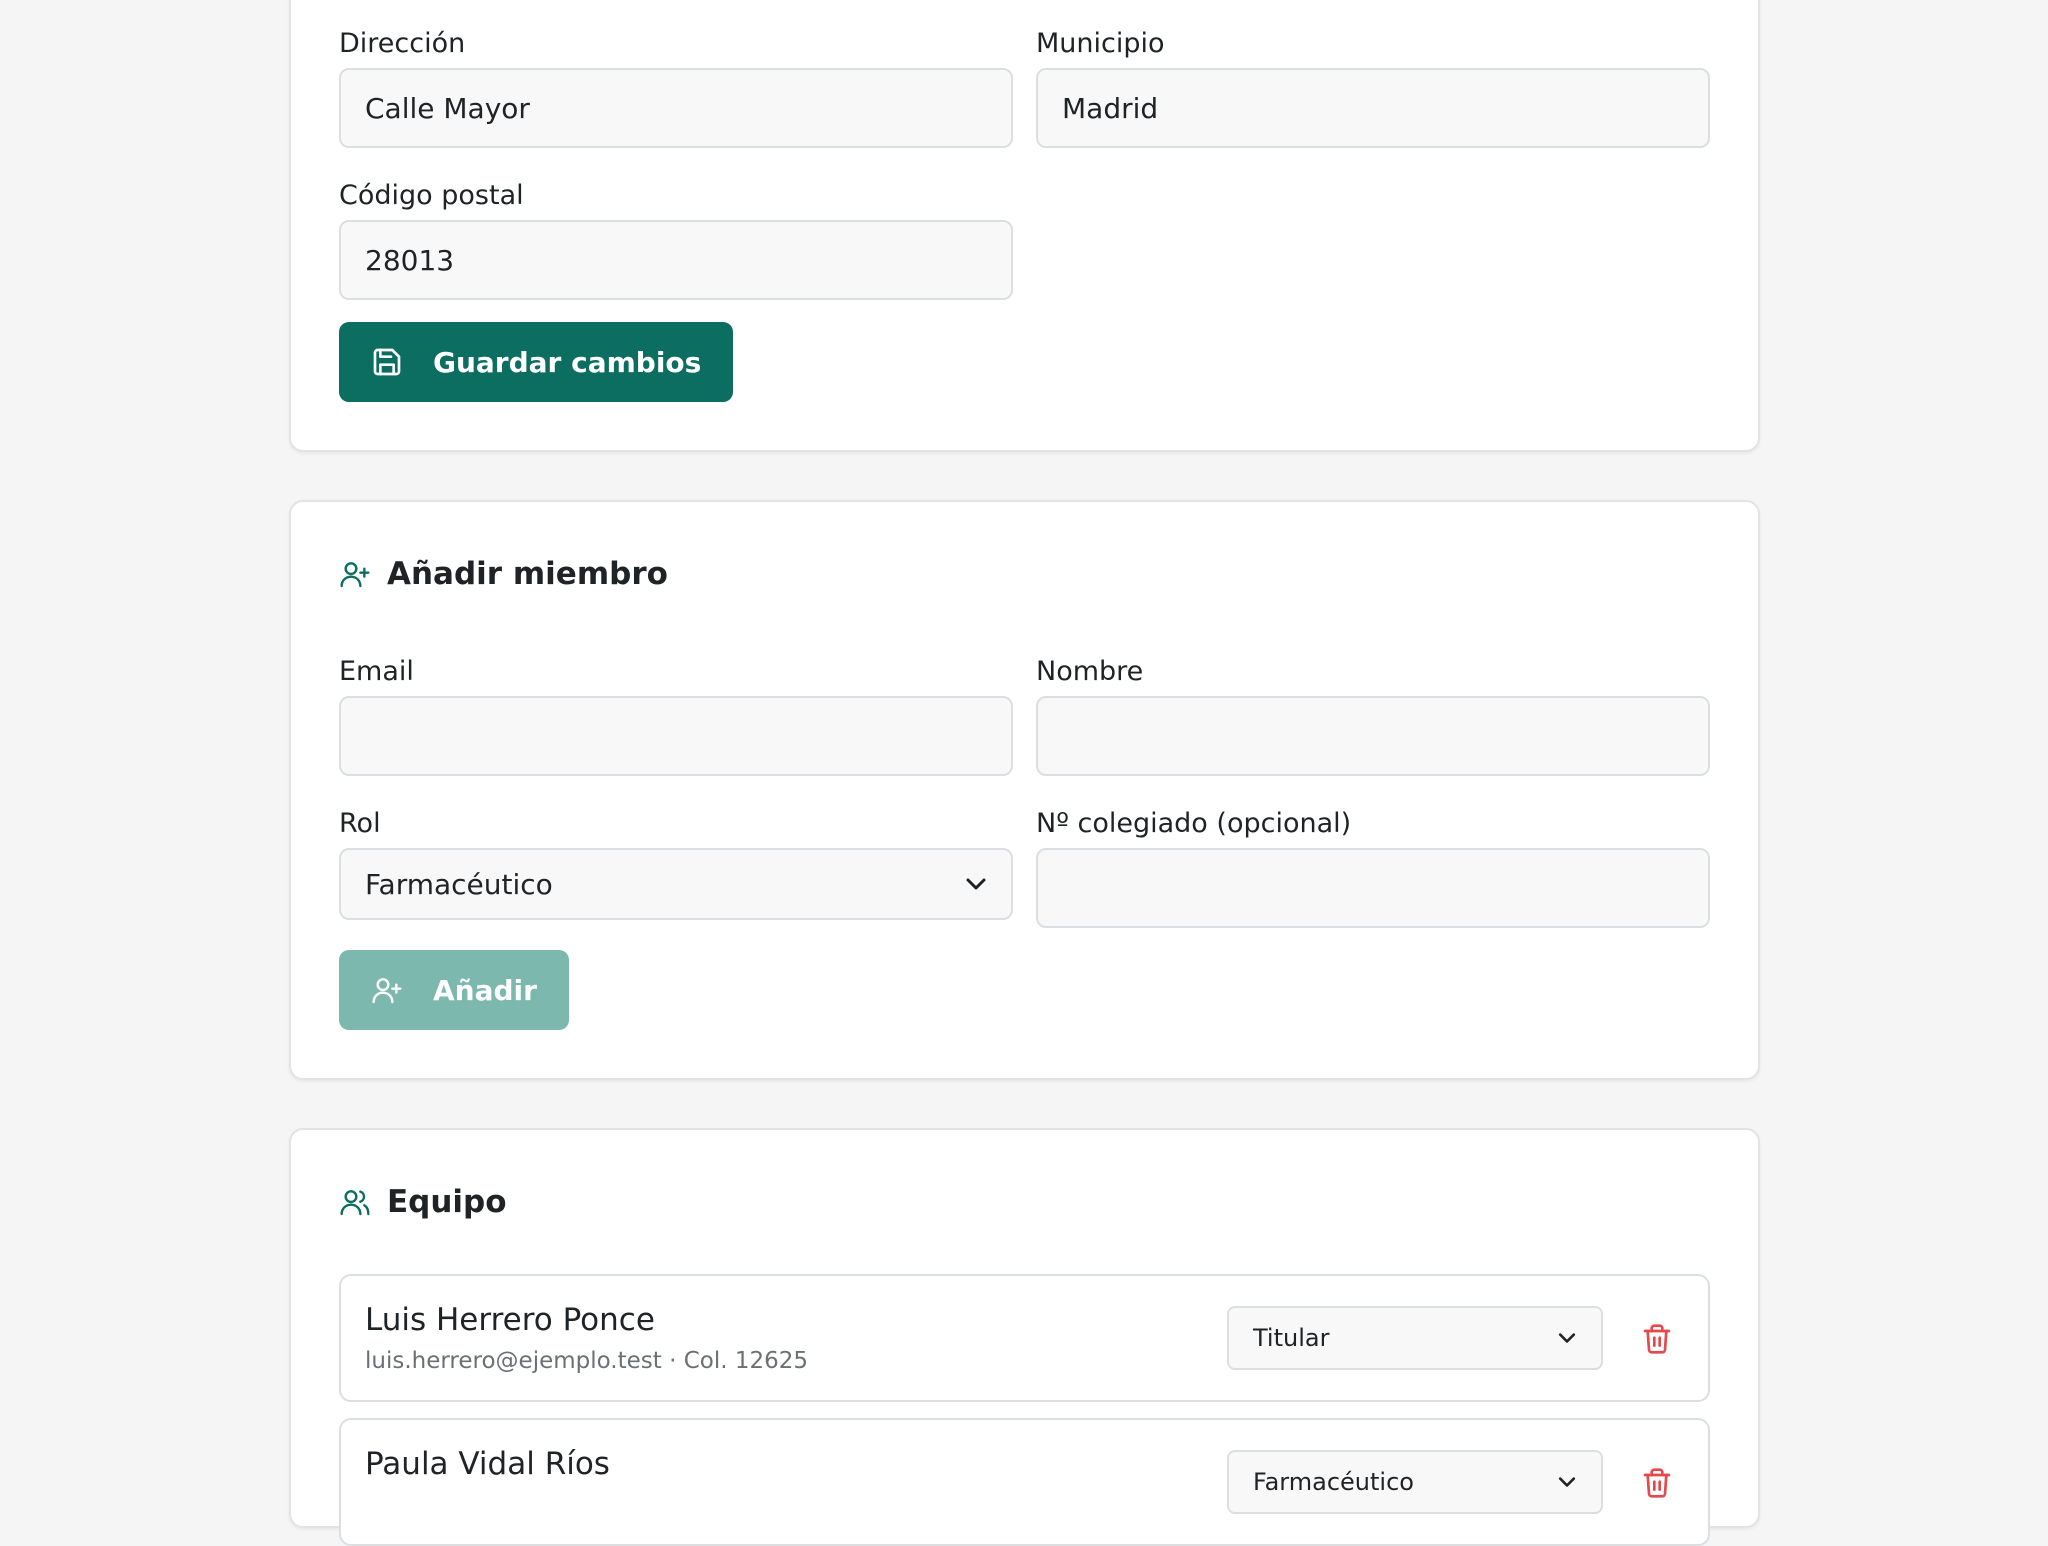  Describe the element at coordinates (1333, 1482) in the screenshot. I see `member-role-selected: Farmacéutico` at that location.